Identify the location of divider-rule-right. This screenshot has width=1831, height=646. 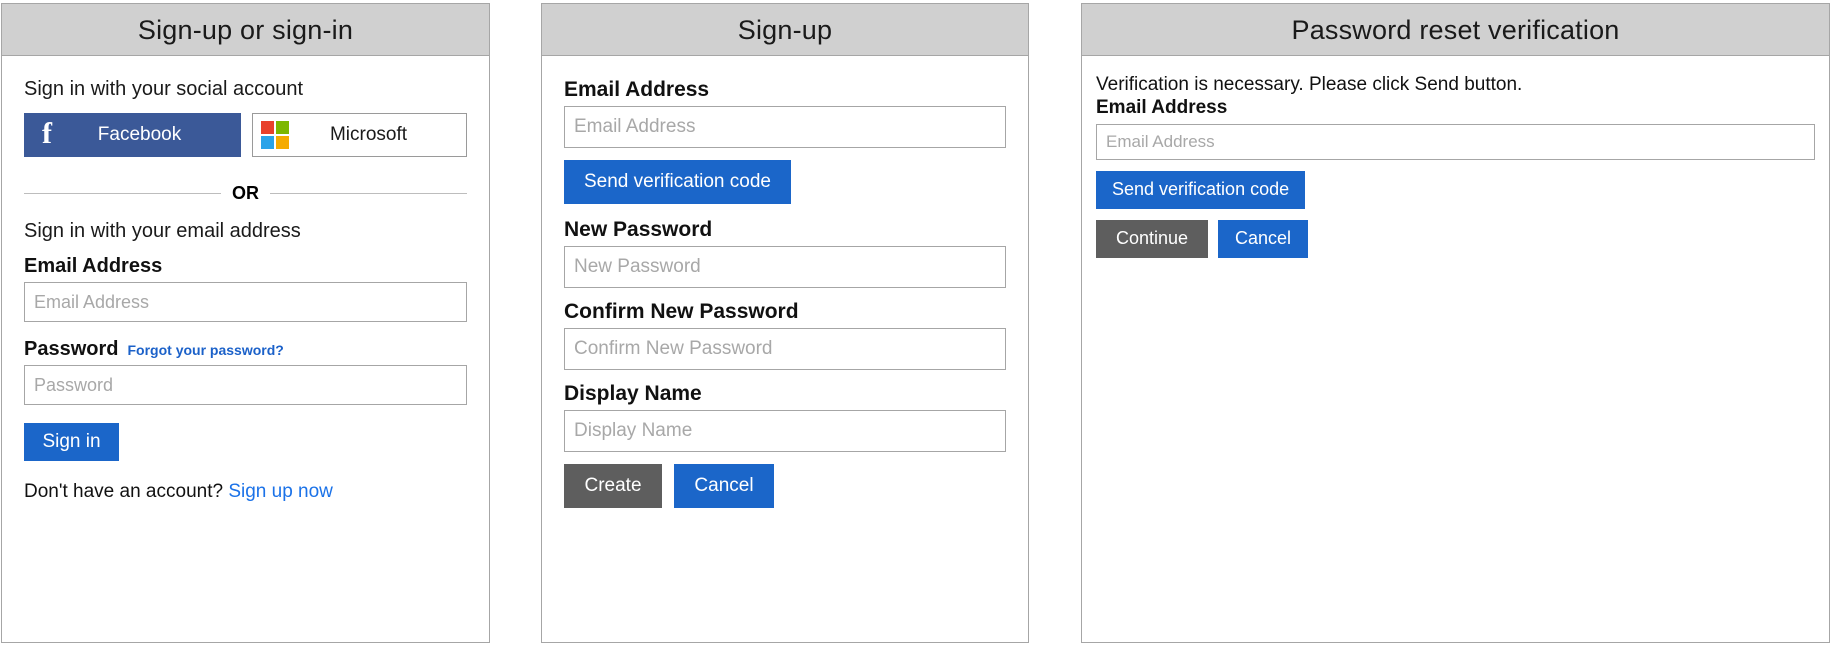
(368, 193).